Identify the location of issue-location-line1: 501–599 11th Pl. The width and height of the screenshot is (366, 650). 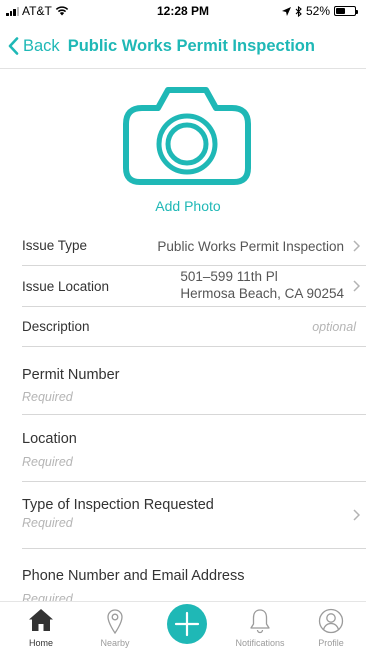
(229, 276).